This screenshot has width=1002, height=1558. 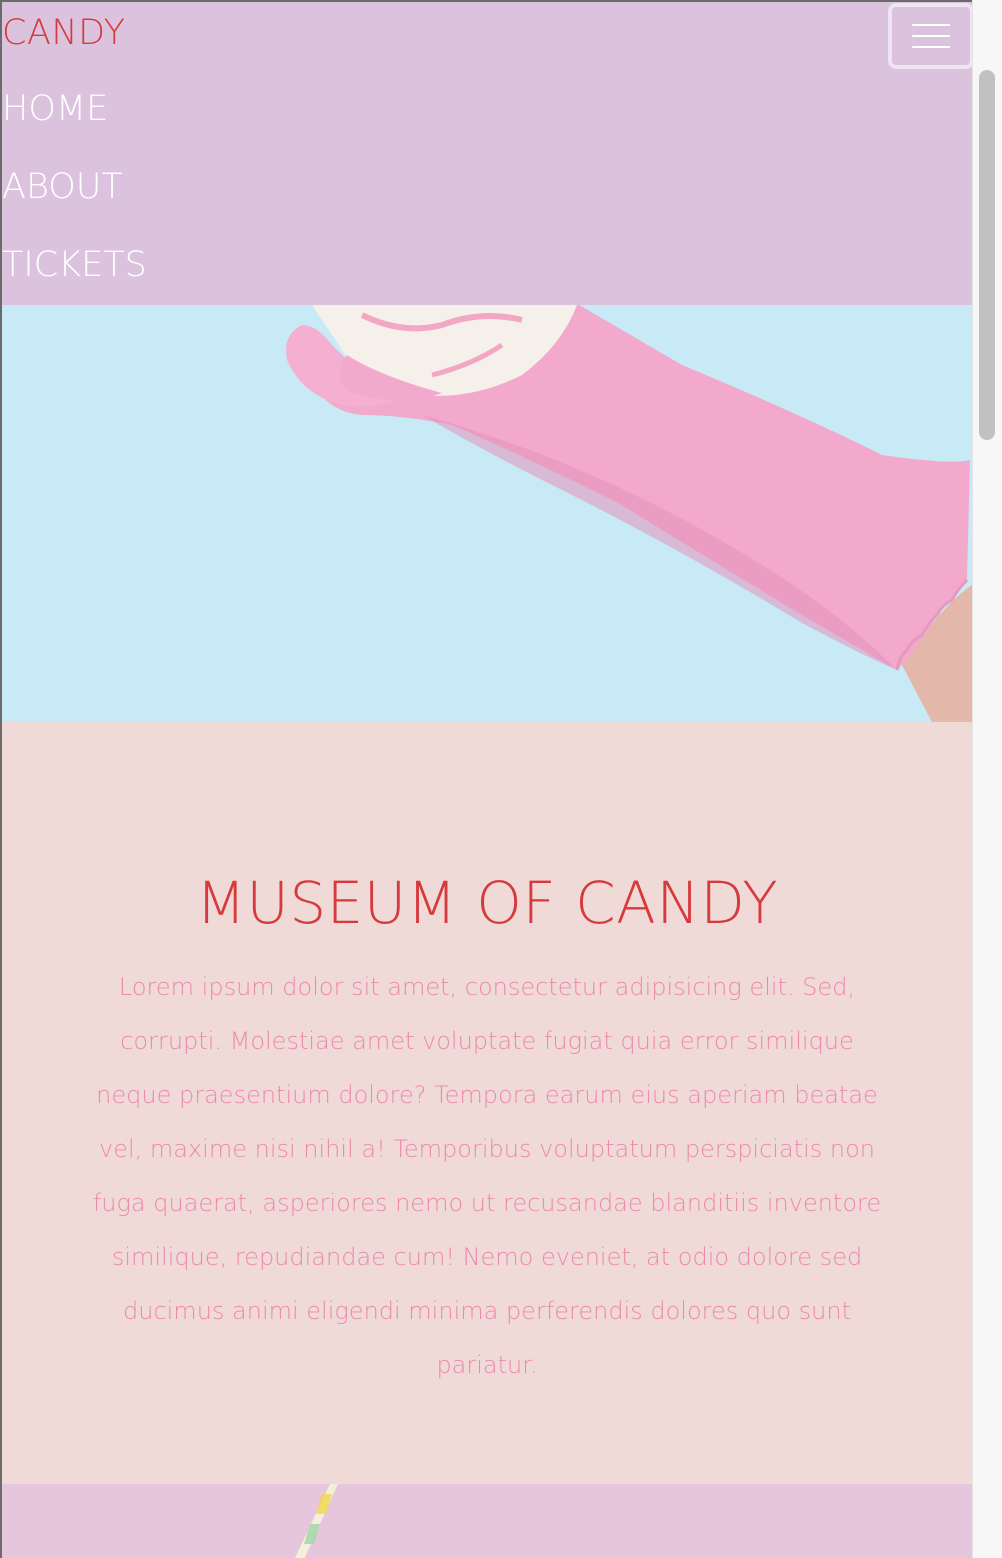 What do you see at coordinates (62, 187) in the screenshot?
I see `nav-link-about: ABOUT` at bounding box center [62, 187].